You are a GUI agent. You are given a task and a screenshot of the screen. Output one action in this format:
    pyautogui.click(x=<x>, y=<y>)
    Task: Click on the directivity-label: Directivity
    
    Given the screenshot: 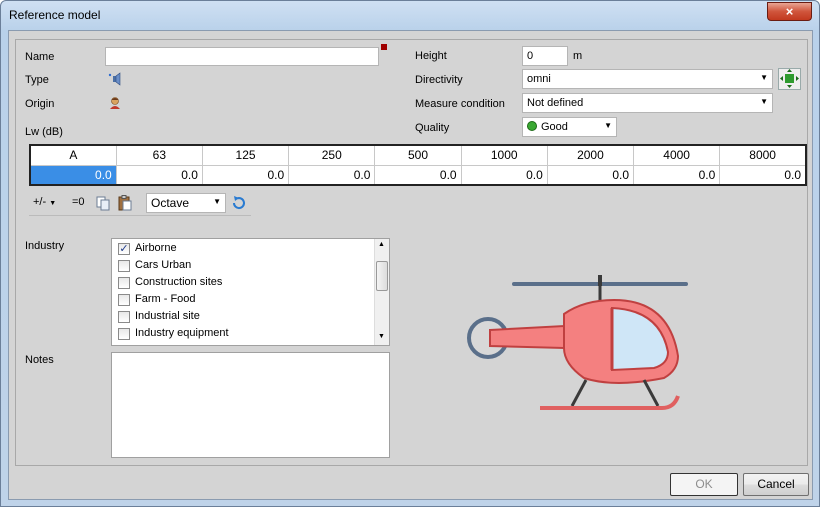 What is the action you would take?
    pyautogui.click(x=439, y=80)
    